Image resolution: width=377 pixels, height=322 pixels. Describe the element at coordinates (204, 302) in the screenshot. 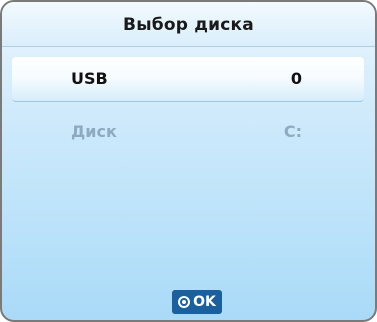

I see `ok-label: OK` at that location.